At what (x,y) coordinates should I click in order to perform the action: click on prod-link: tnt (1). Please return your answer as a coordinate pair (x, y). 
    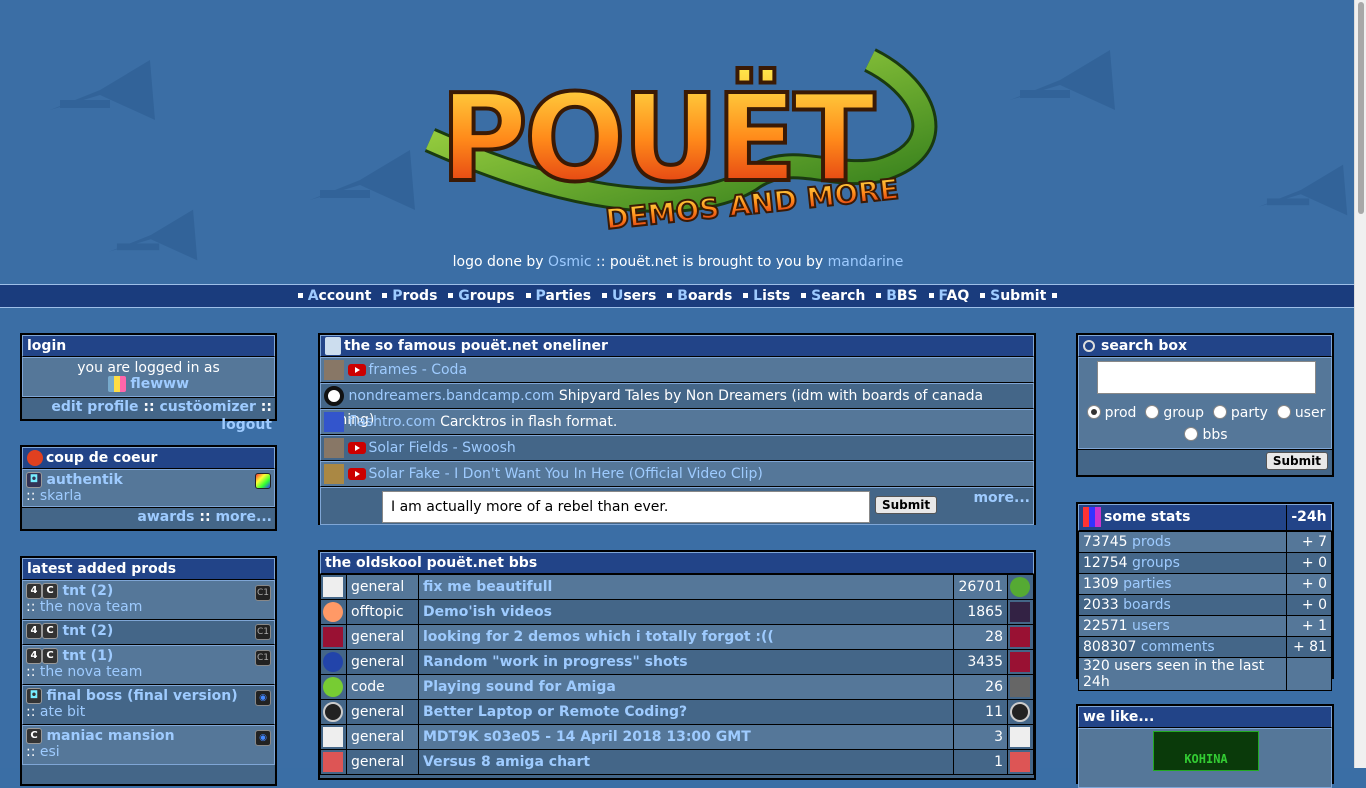
    Looking at the image, I should click on (87, 656).